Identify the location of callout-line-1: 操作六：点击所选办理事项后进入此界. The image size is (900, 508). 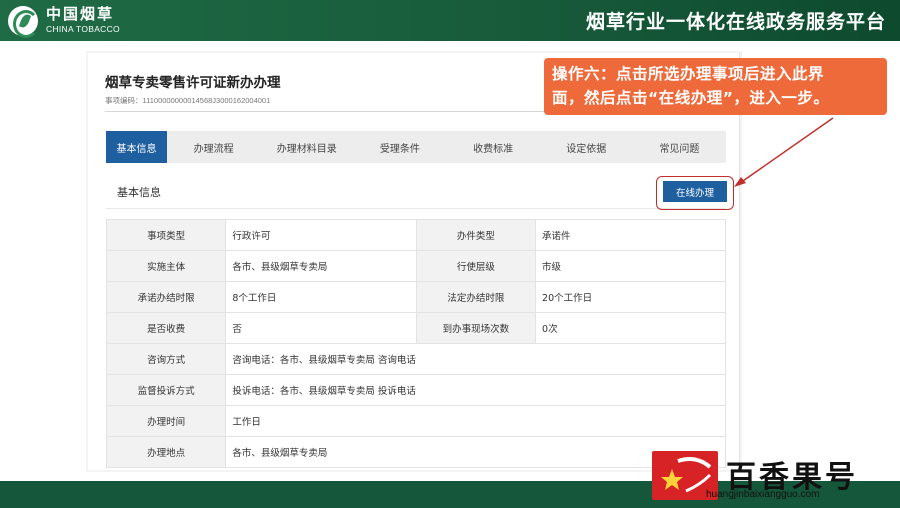
(688, 74).